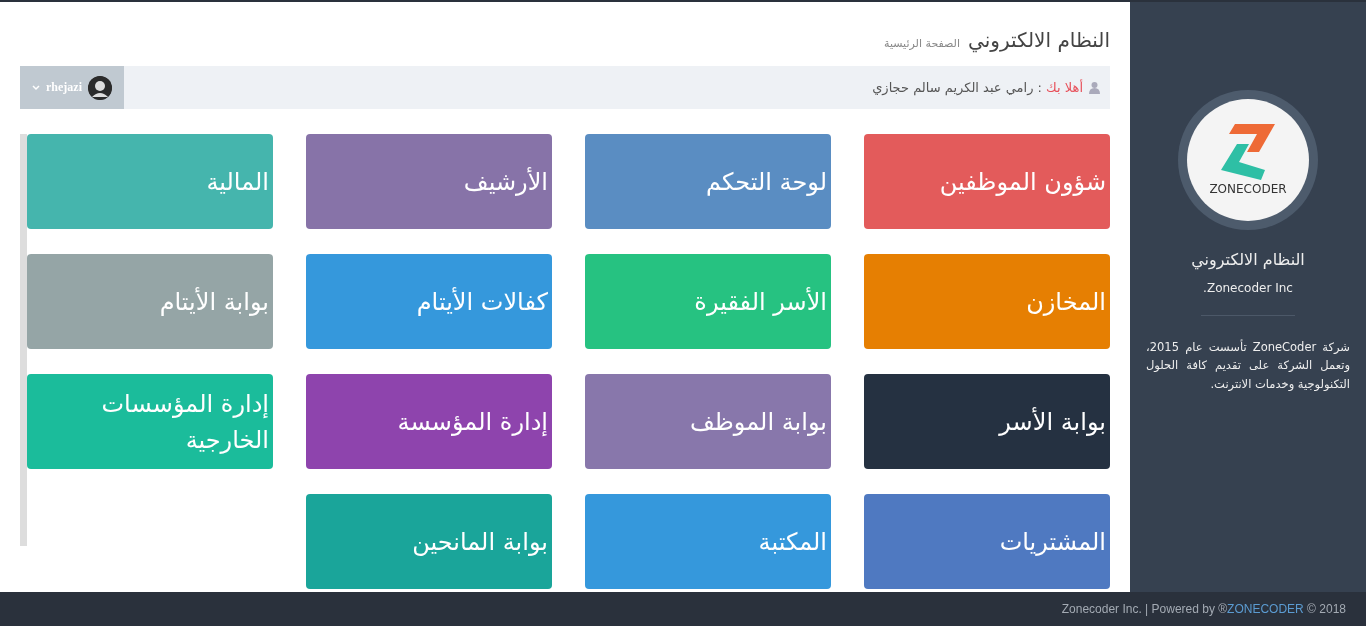 Image resolution: width=1366 pixels, height=626 pixels. Describe the element at coordinates (36, 87) in the screenshot. I see `caret-icon` at that location.